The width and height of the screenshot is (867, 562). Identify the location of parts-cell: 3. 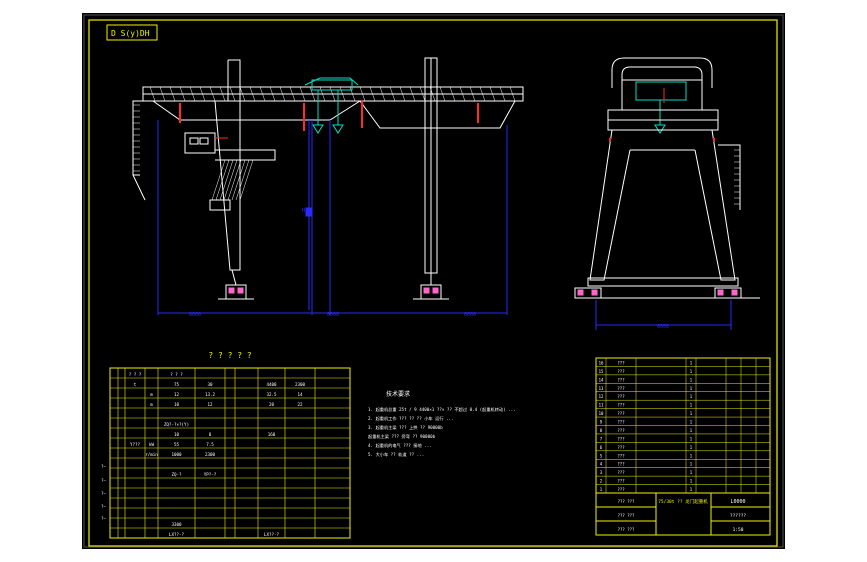
(601, 472).